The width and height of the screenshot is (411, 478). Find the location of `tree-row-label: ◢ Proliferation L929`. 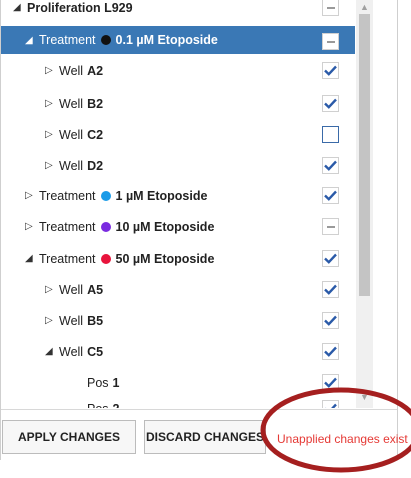

tree-row-label: ◢ Proliferation L929 is located at coordinates (67, 8).